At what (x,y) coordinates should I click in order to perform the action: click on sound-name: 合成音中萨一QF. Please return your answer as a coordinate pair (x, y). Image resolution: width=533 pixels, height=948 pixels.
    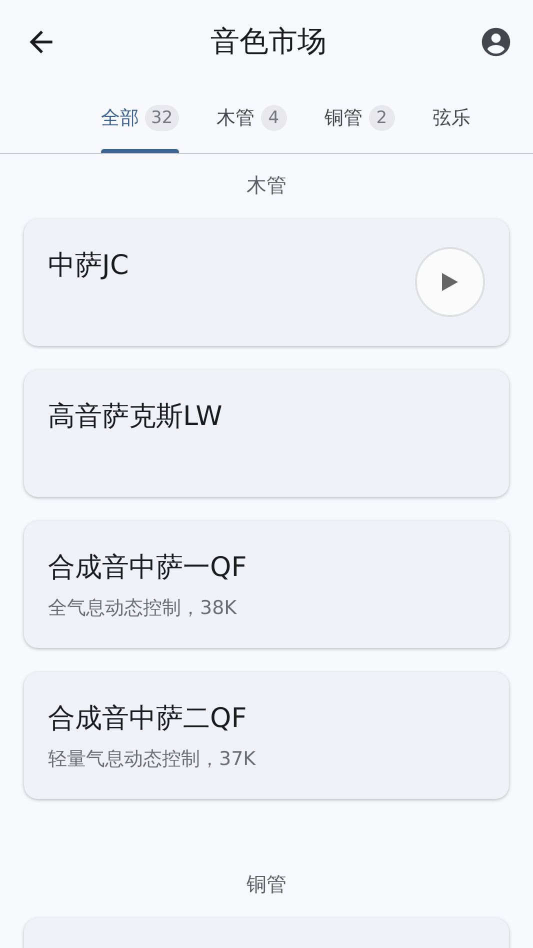
    Looking at the image, I should click on (147, 568).